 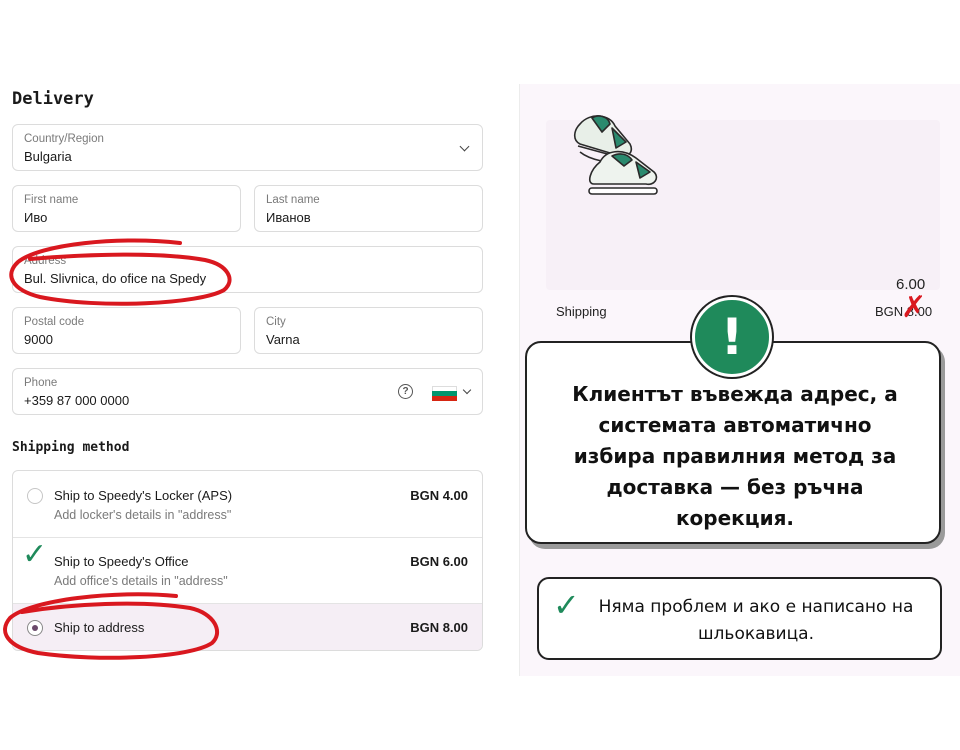 What do you see at coordinates (126, 330) in the screenshot?
I see `postal-code-field: Postal code 9000` at bounding box center [126, 330].